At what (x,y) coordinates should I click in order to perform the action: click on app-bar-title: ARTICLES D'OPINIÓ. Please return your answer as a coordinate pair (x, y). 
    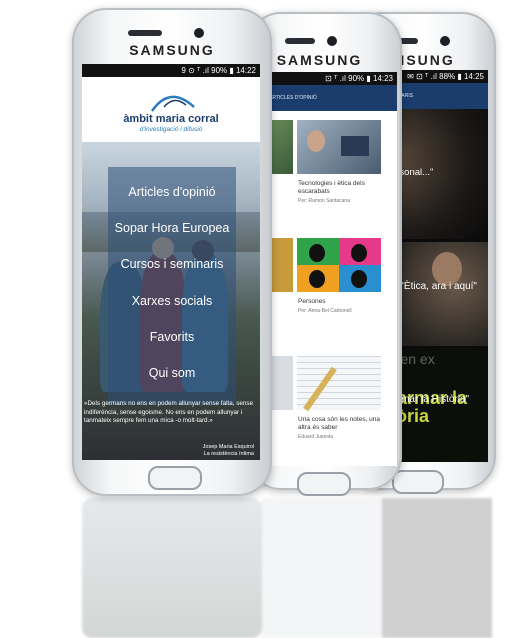
    Looking at the image, I should click on (330, 98).